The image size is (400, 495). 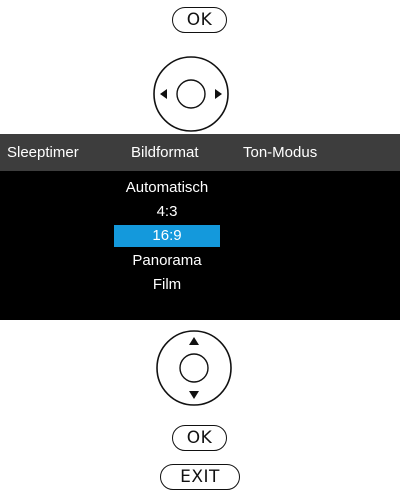 I want to click on tab-sleeptimer: Sleeptimer, so click(x=43, y=152).